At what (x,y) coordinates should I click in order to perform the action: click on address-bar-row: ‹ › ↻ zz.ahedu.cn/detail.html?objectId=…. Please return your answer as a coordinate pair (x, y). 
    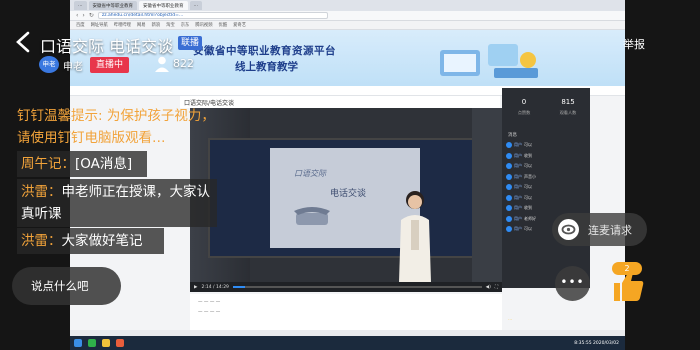
    Looking at the image, I should click on (347, 16).